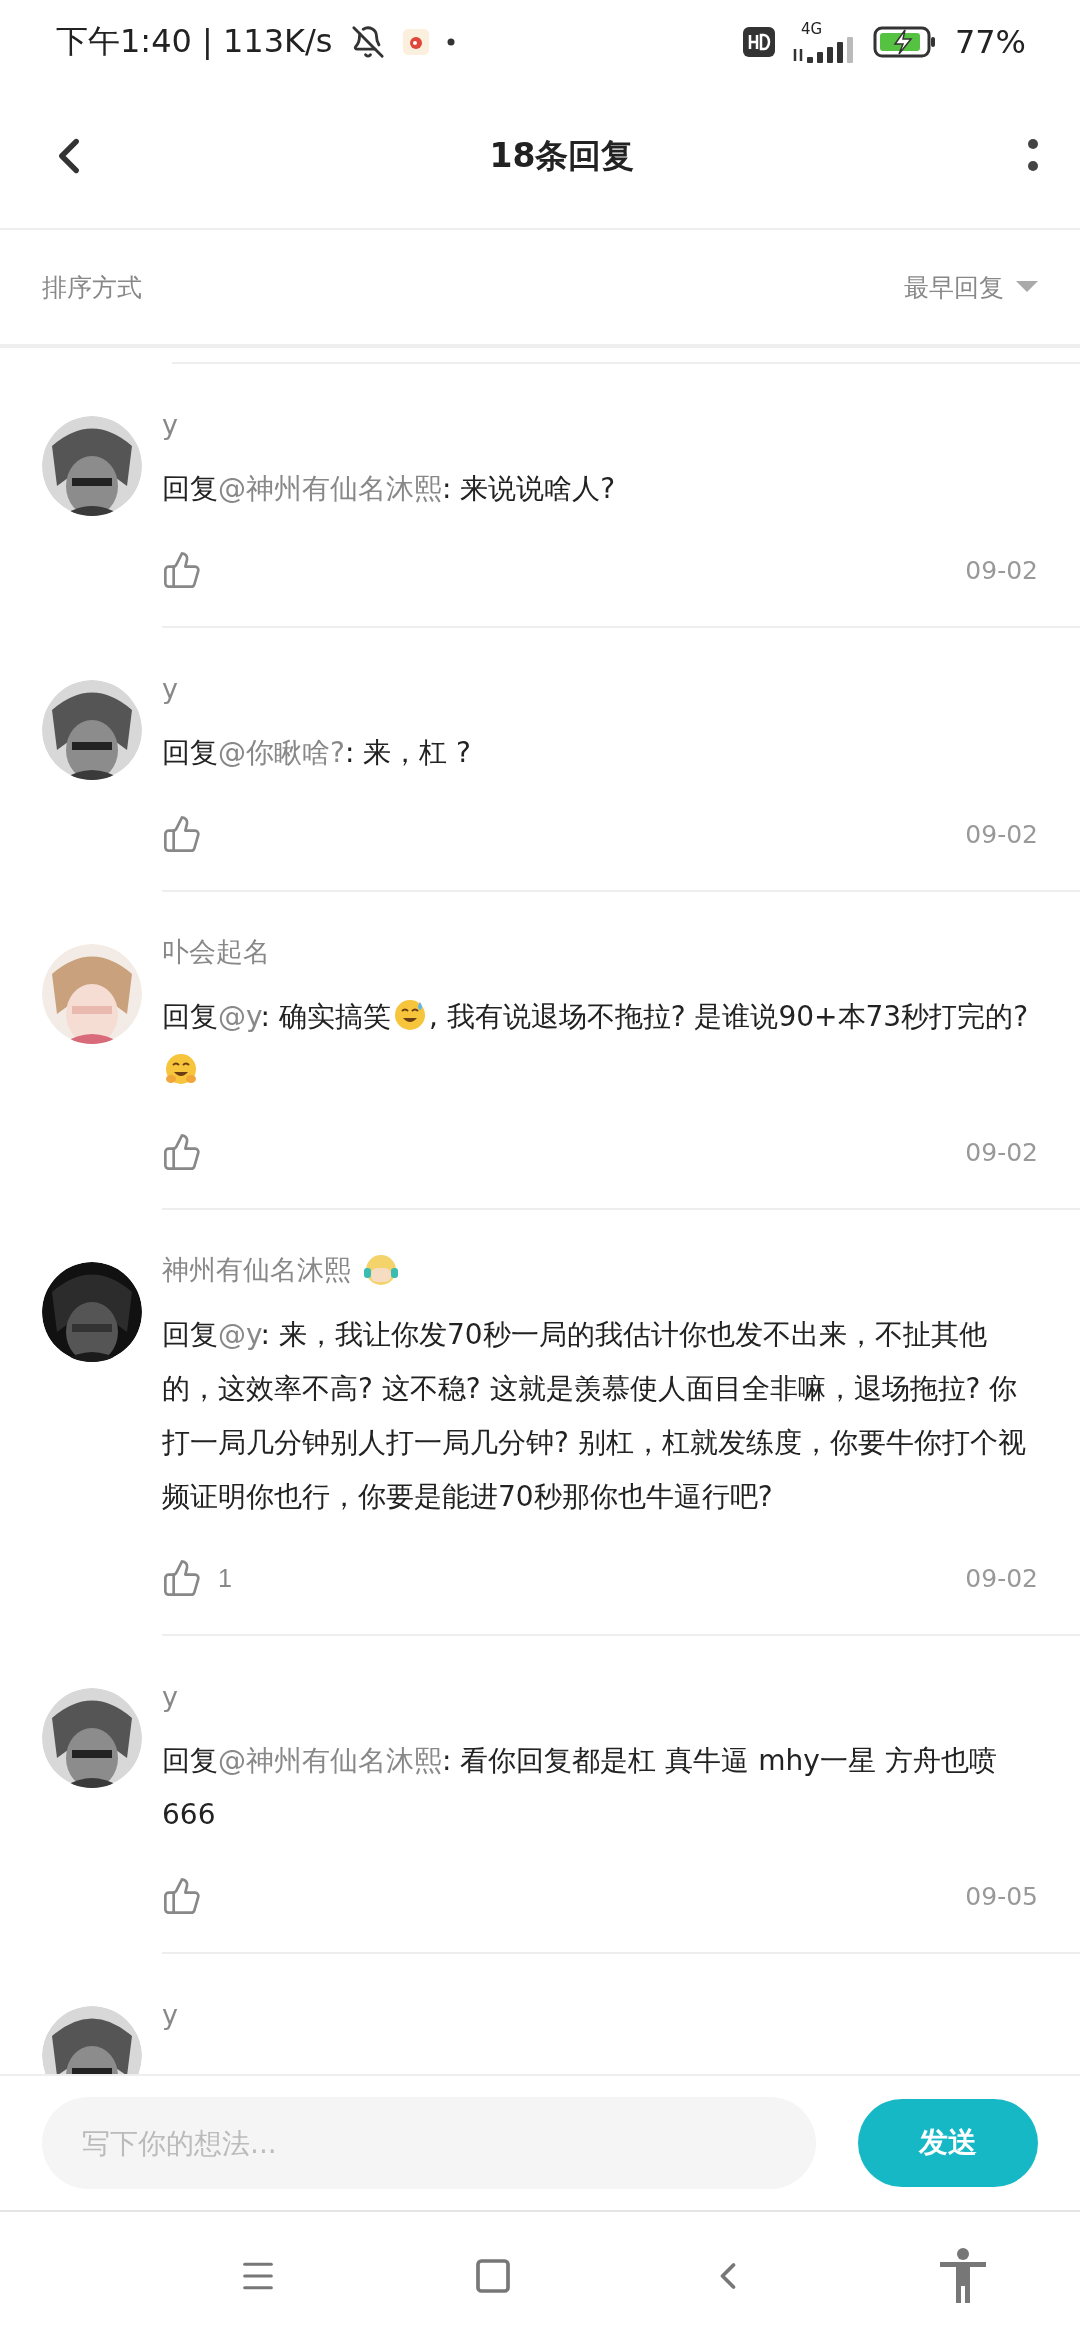  I want to click on caret-icon, so click(1027, 287).